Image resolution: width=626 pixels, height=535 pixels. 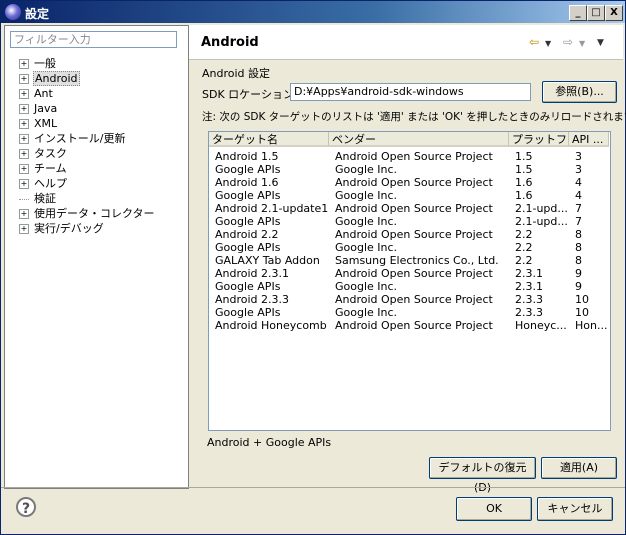 I want to click on maximize-button: □, so click(x=596, y=13).